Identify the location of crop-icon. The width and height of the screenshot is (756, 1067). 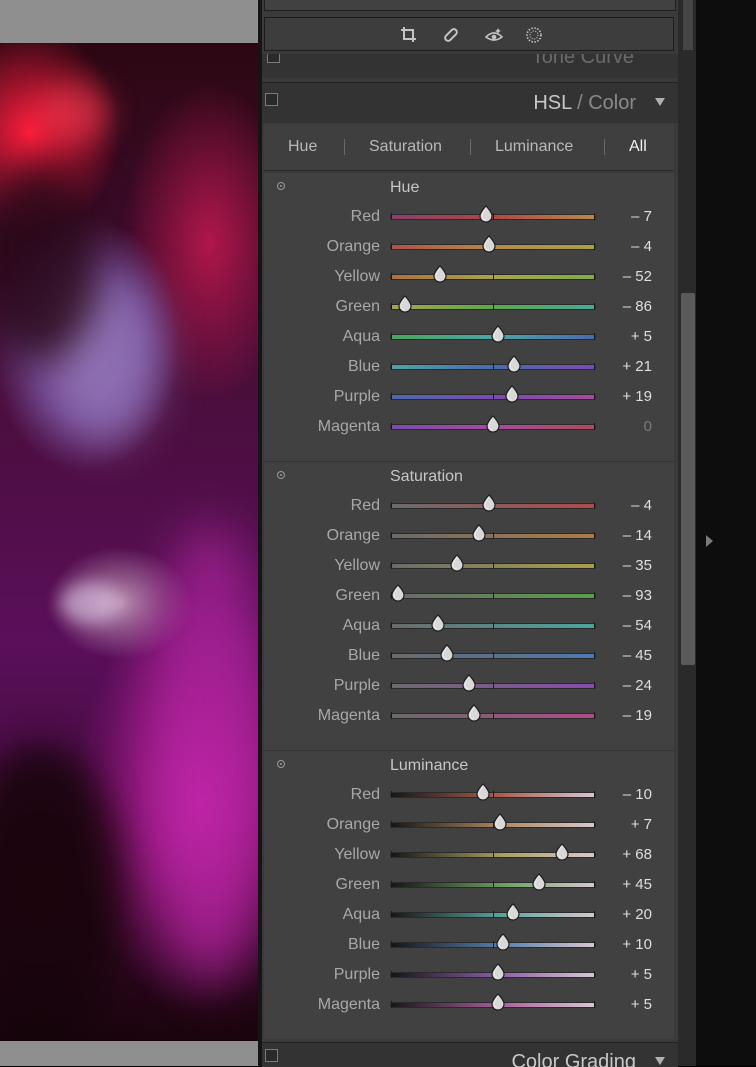
(409, 35).